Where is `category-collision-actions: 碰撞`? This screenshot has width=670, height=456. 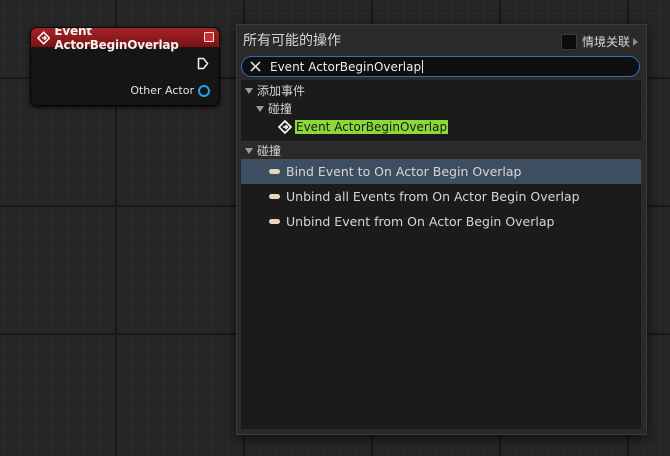
category-collision-actions: 碰撞 is located at coordinates (441, 150).